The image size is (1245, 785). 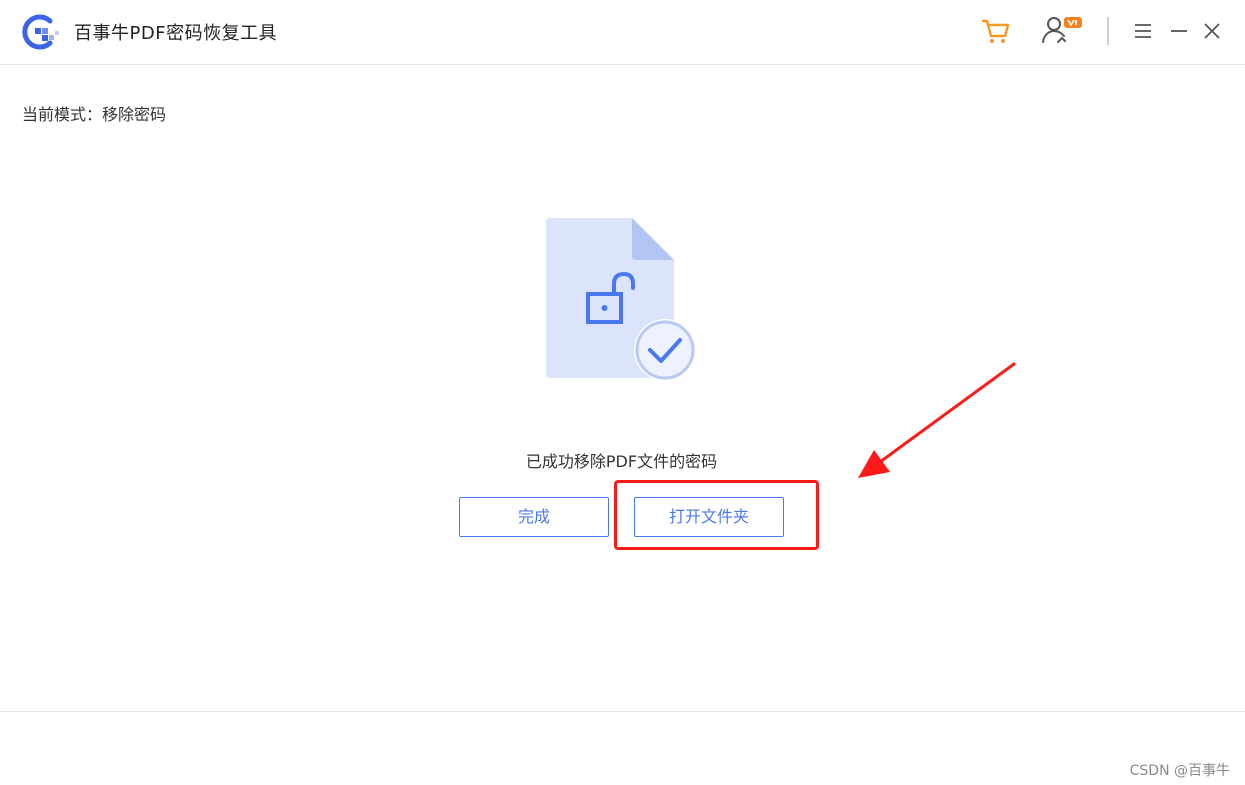 I want to click on user-vip-icon, so click(x=1063, y=31).